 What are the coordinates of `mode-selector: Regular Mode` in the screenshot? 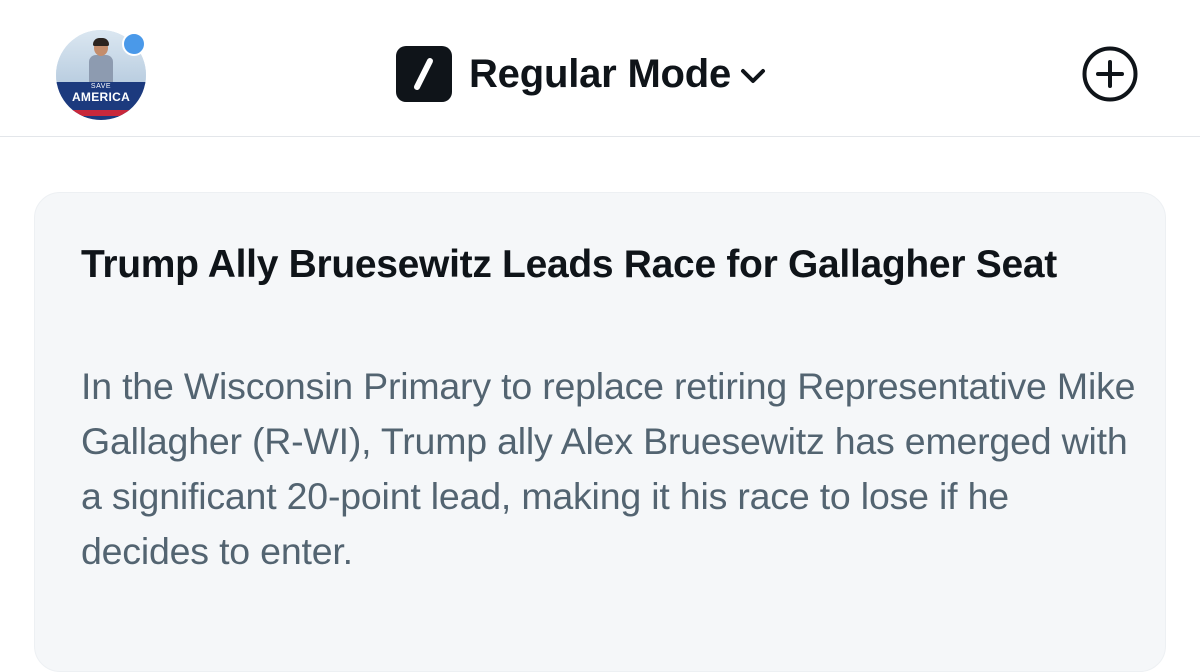 It's located at (581, 74).